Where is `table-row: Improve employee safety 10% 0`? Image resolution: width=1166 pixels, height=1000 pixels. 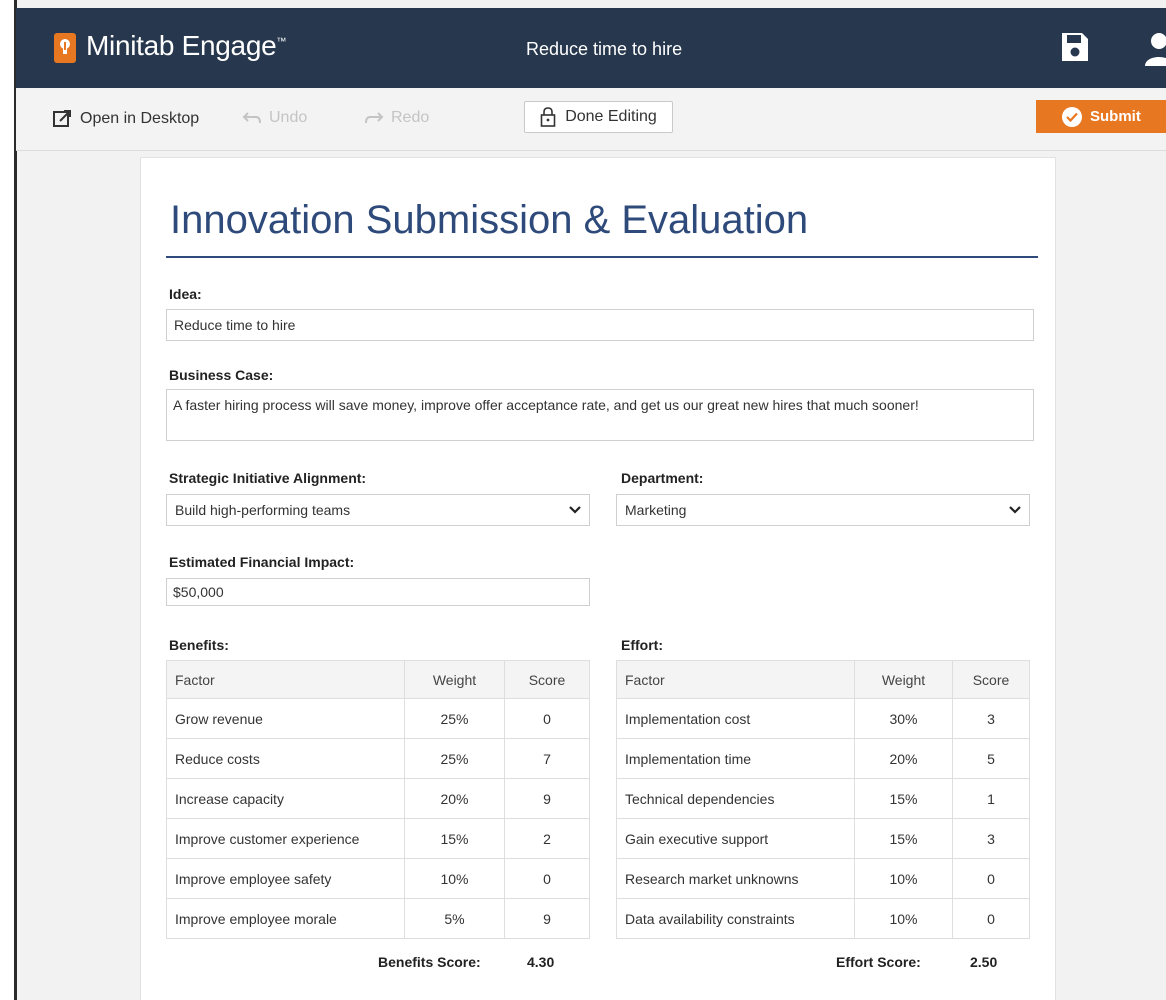
table-row: Improve employee safety 10% 0 is located at coordinates (378, 878).